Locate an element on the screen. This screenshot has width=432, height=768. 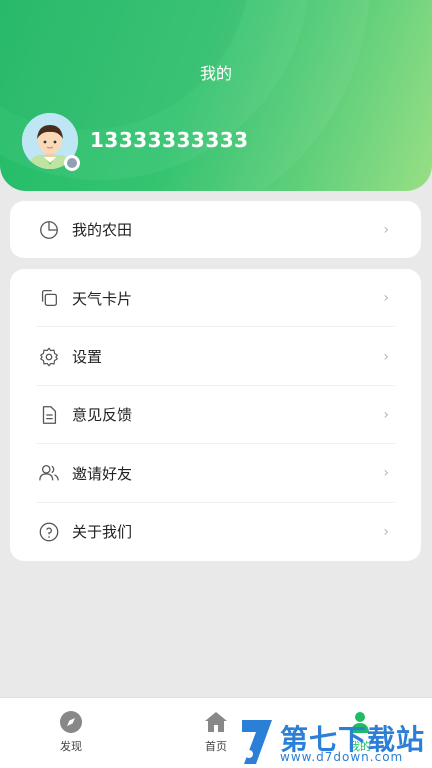
tab-home: 首页 is located at coordinates (216, 732).